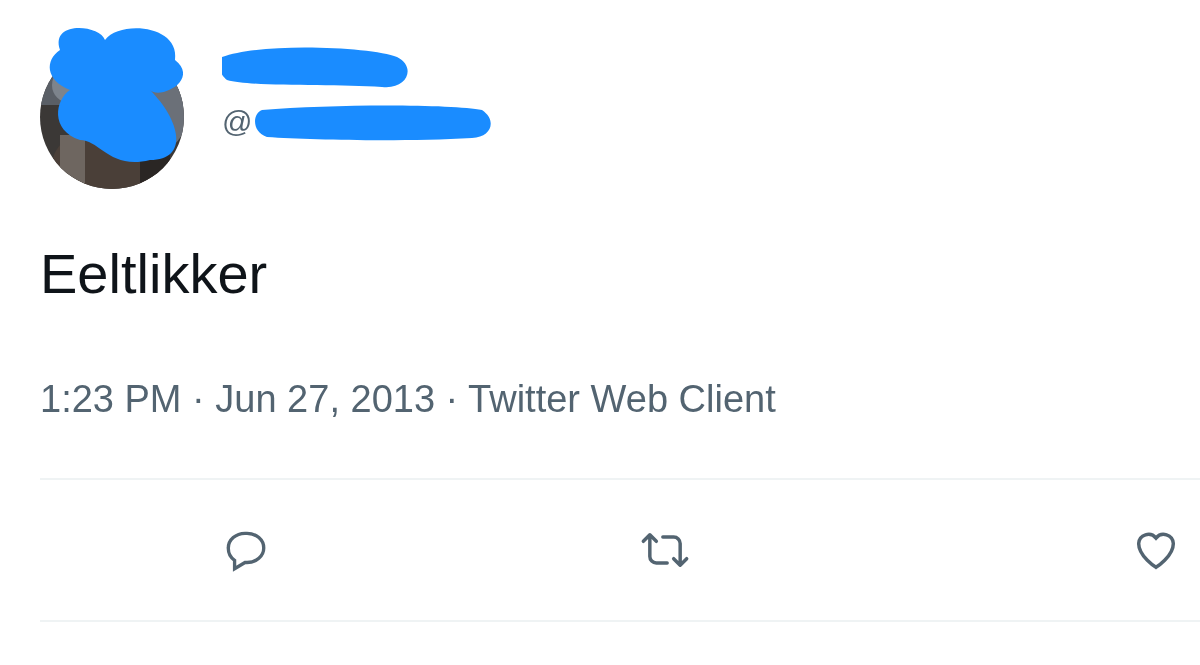 Image resolution: width=1200 pixels, height=665 pixels. I want to click on user-handle: @, so click(237, 122).